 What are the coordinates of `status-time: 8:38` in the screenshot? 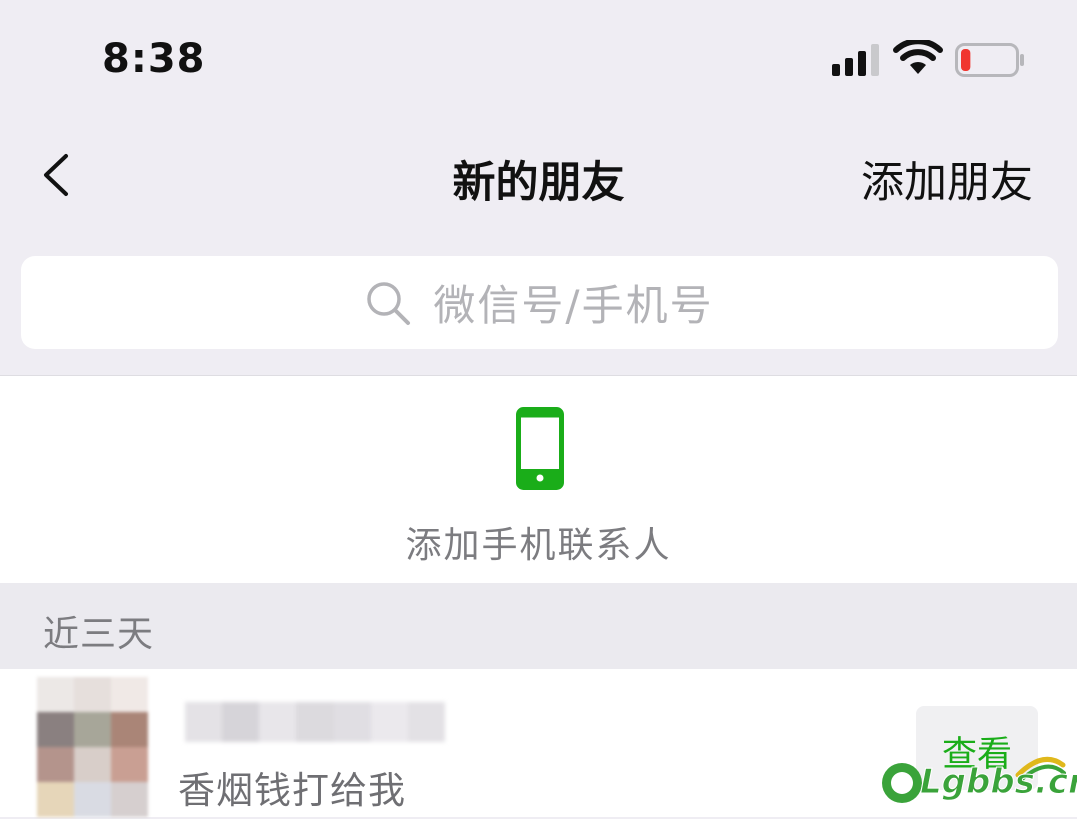 It's located at (154, 59).